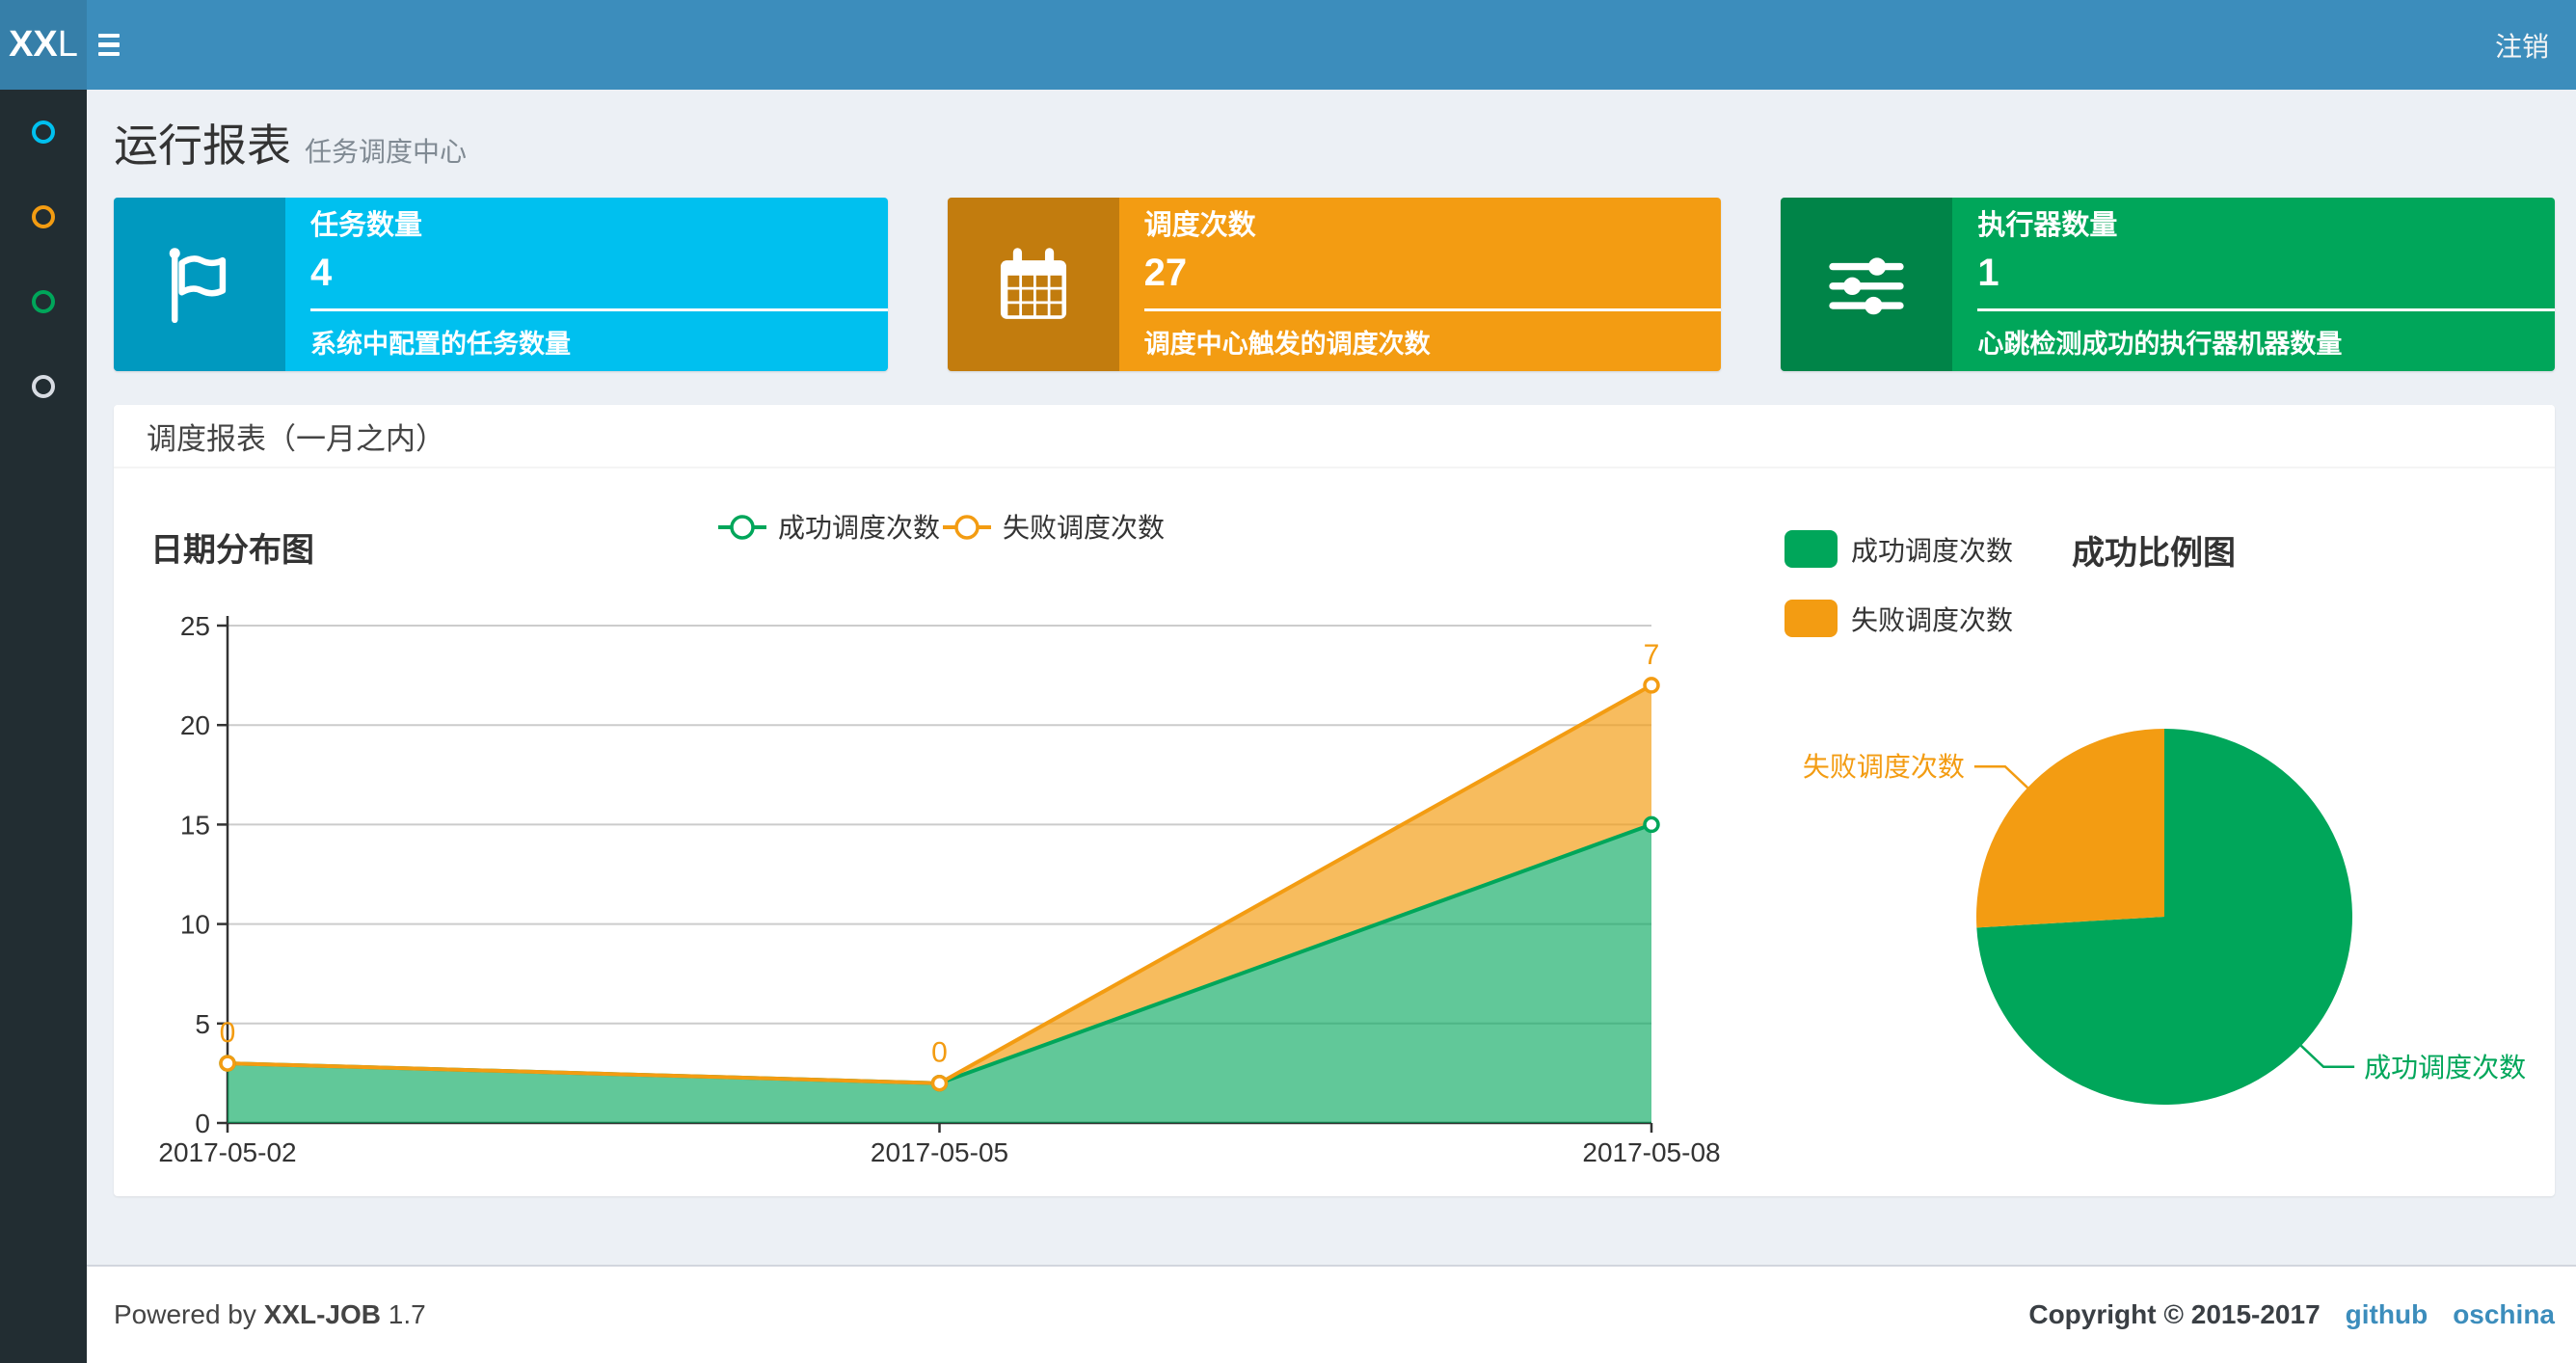  I want to click on stat-label: 调度次数, so click(1200, 226).